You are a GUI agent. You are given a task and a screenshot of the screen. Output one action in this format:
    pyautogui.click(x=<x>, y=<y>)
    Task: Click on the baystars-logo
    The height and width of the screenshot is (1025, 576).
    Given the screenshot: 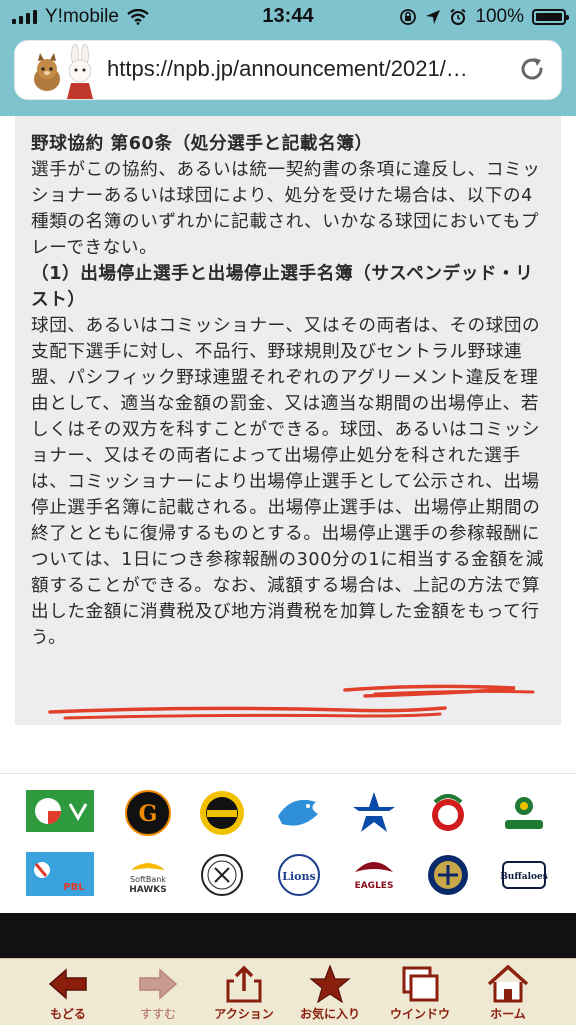 What is the action you would take?
    pyautogui.click(x=374, y=813)
    